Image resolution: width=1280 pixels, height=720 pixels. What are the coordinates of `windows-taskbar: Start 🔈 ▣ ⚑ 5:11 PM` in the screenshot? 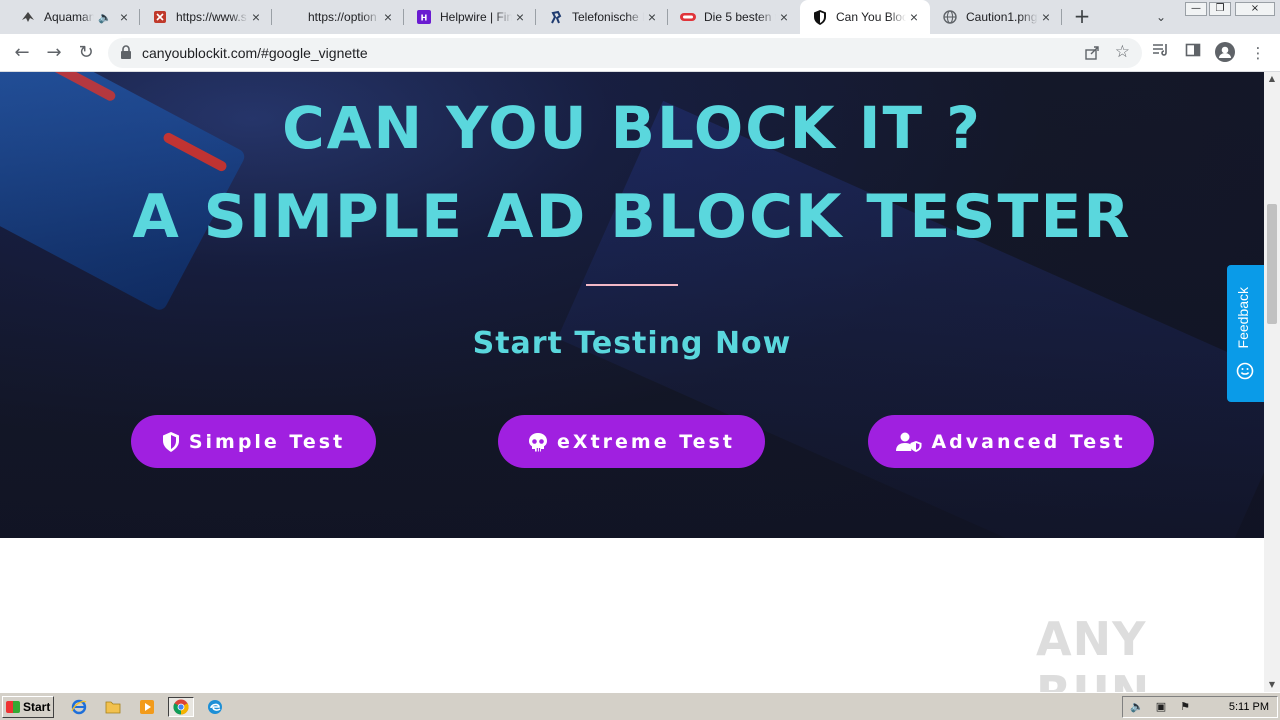 It's located at (640, 706).